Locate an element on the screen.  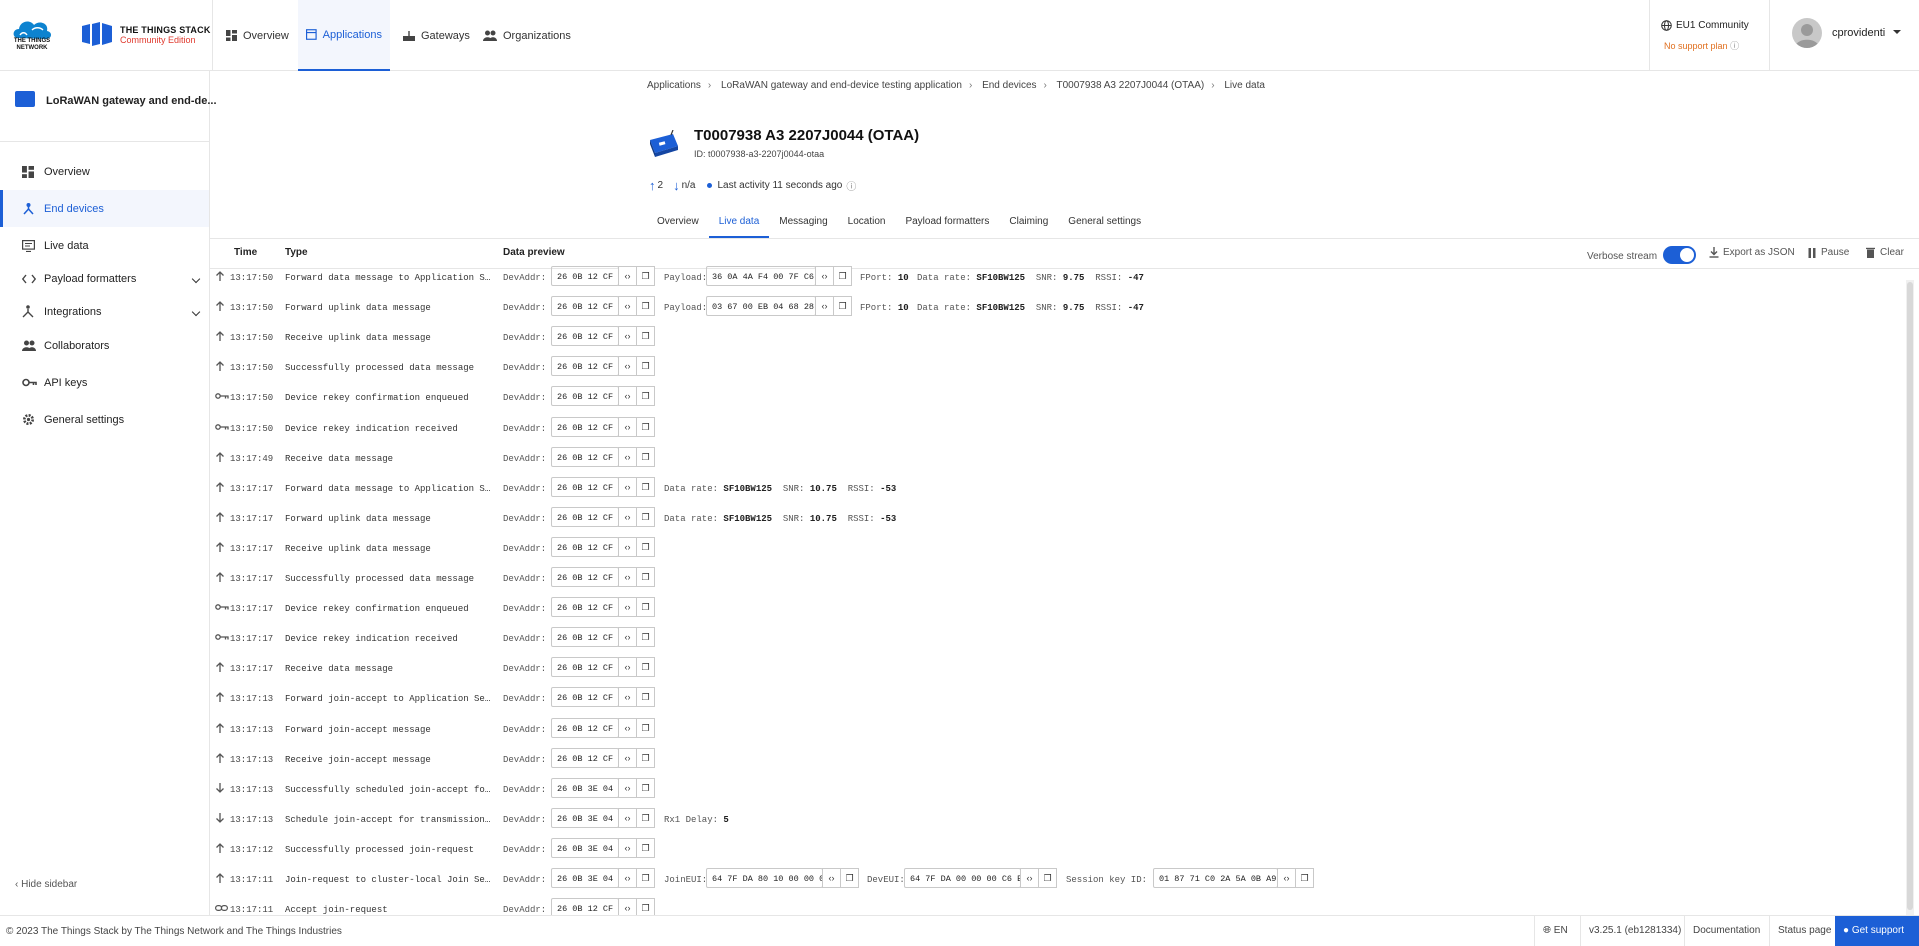
breadcrumb-item: End devices is located at coordinates (1009, 85).